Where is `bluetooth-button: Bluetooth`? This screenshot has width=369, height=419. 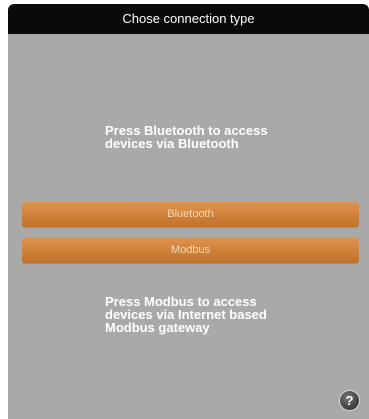
bluetooth-button: Bluetooth is located at coordinates (190, 214).